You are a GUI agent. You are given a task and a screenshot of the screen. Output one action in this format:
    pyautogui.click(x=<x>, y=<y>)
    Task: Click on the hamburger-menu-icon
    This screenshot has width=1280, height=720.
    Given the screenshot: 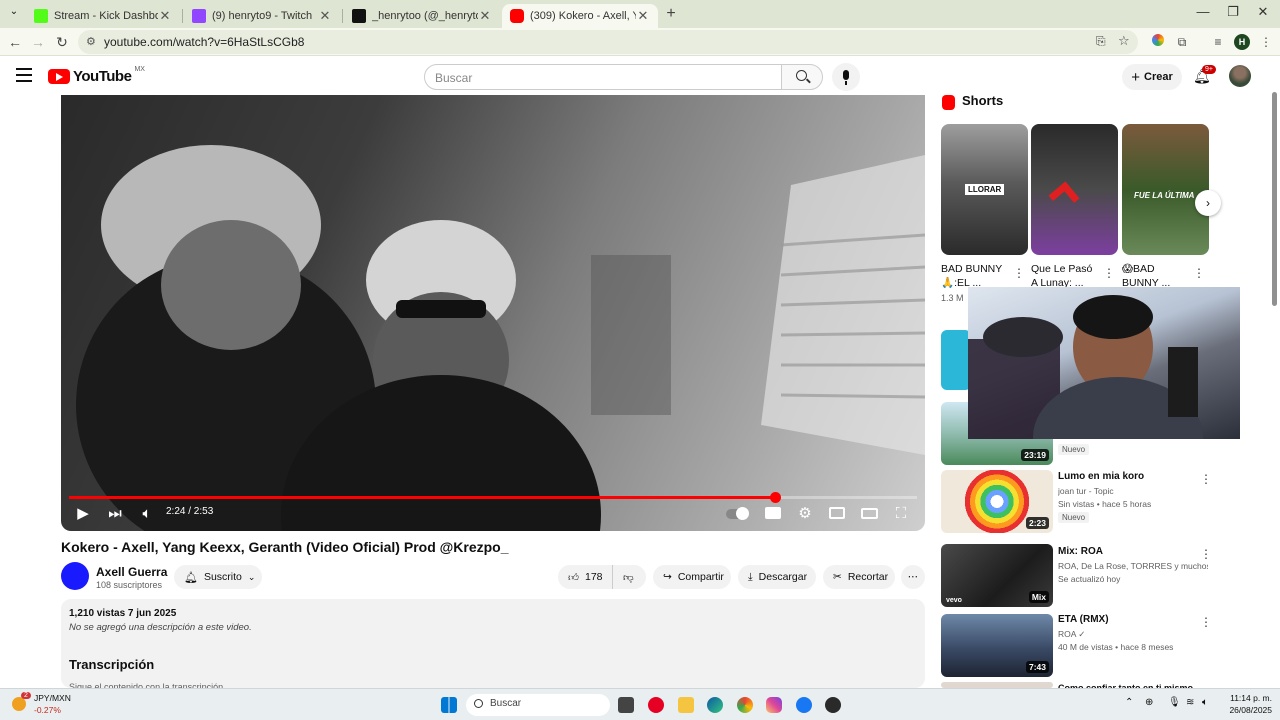 What is the action you would take?
    pyautogui.click(x=24, y=75)
    